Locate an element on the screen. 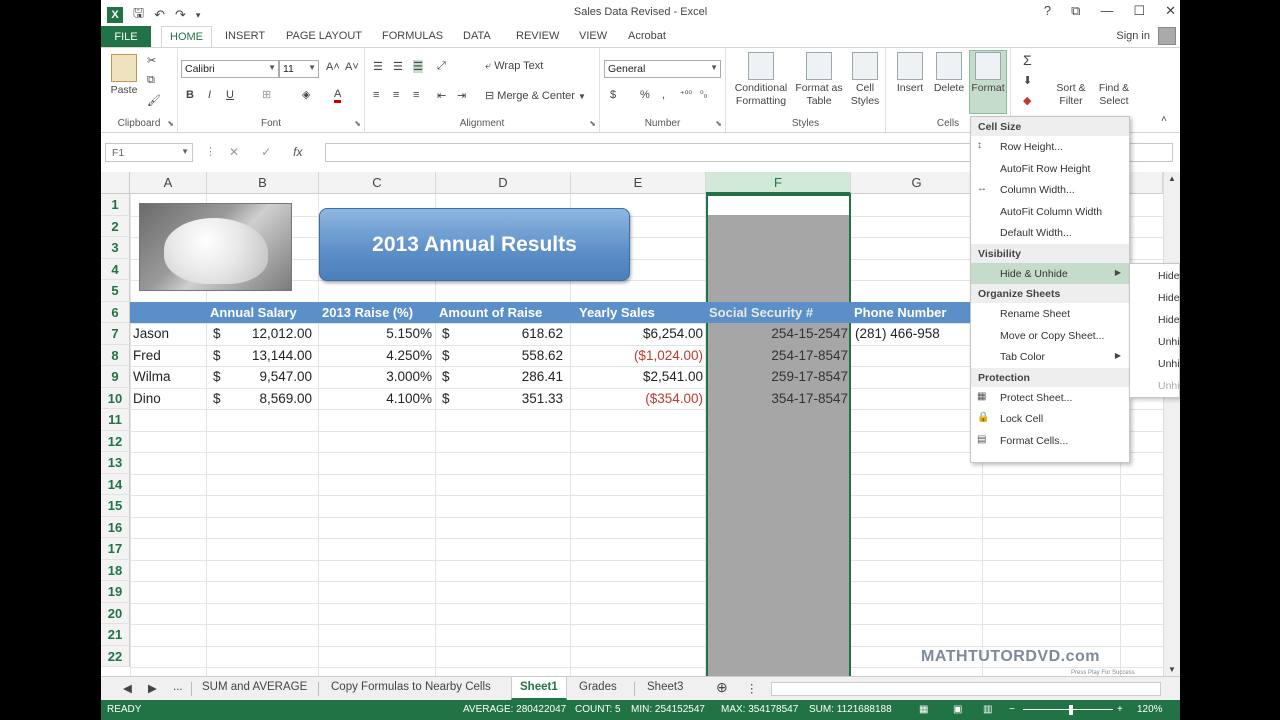 Image resolution: width=1280 pixels, height=720 pixels. font-color-icon: A is located at coordinates (338, 95).